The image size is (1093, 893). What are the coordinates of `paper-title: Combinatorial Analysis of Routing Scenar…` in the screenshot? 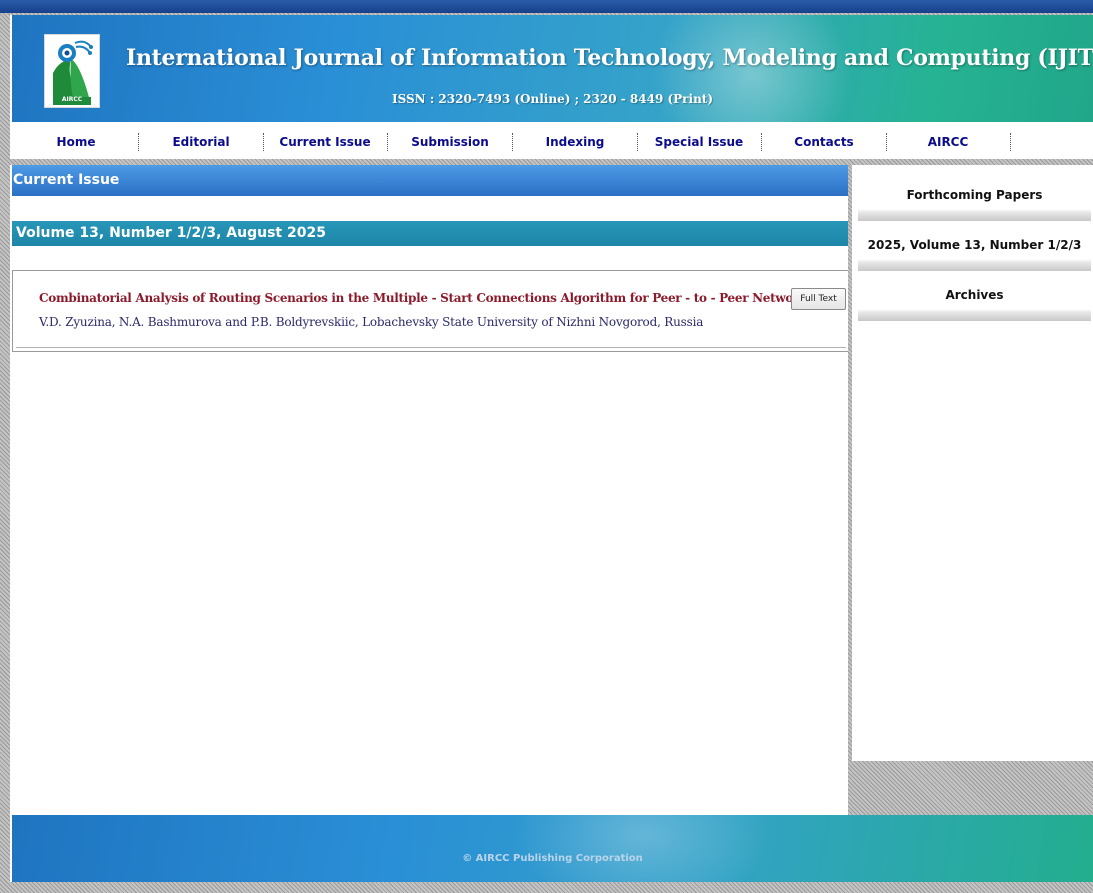 It's located at (426, 298).